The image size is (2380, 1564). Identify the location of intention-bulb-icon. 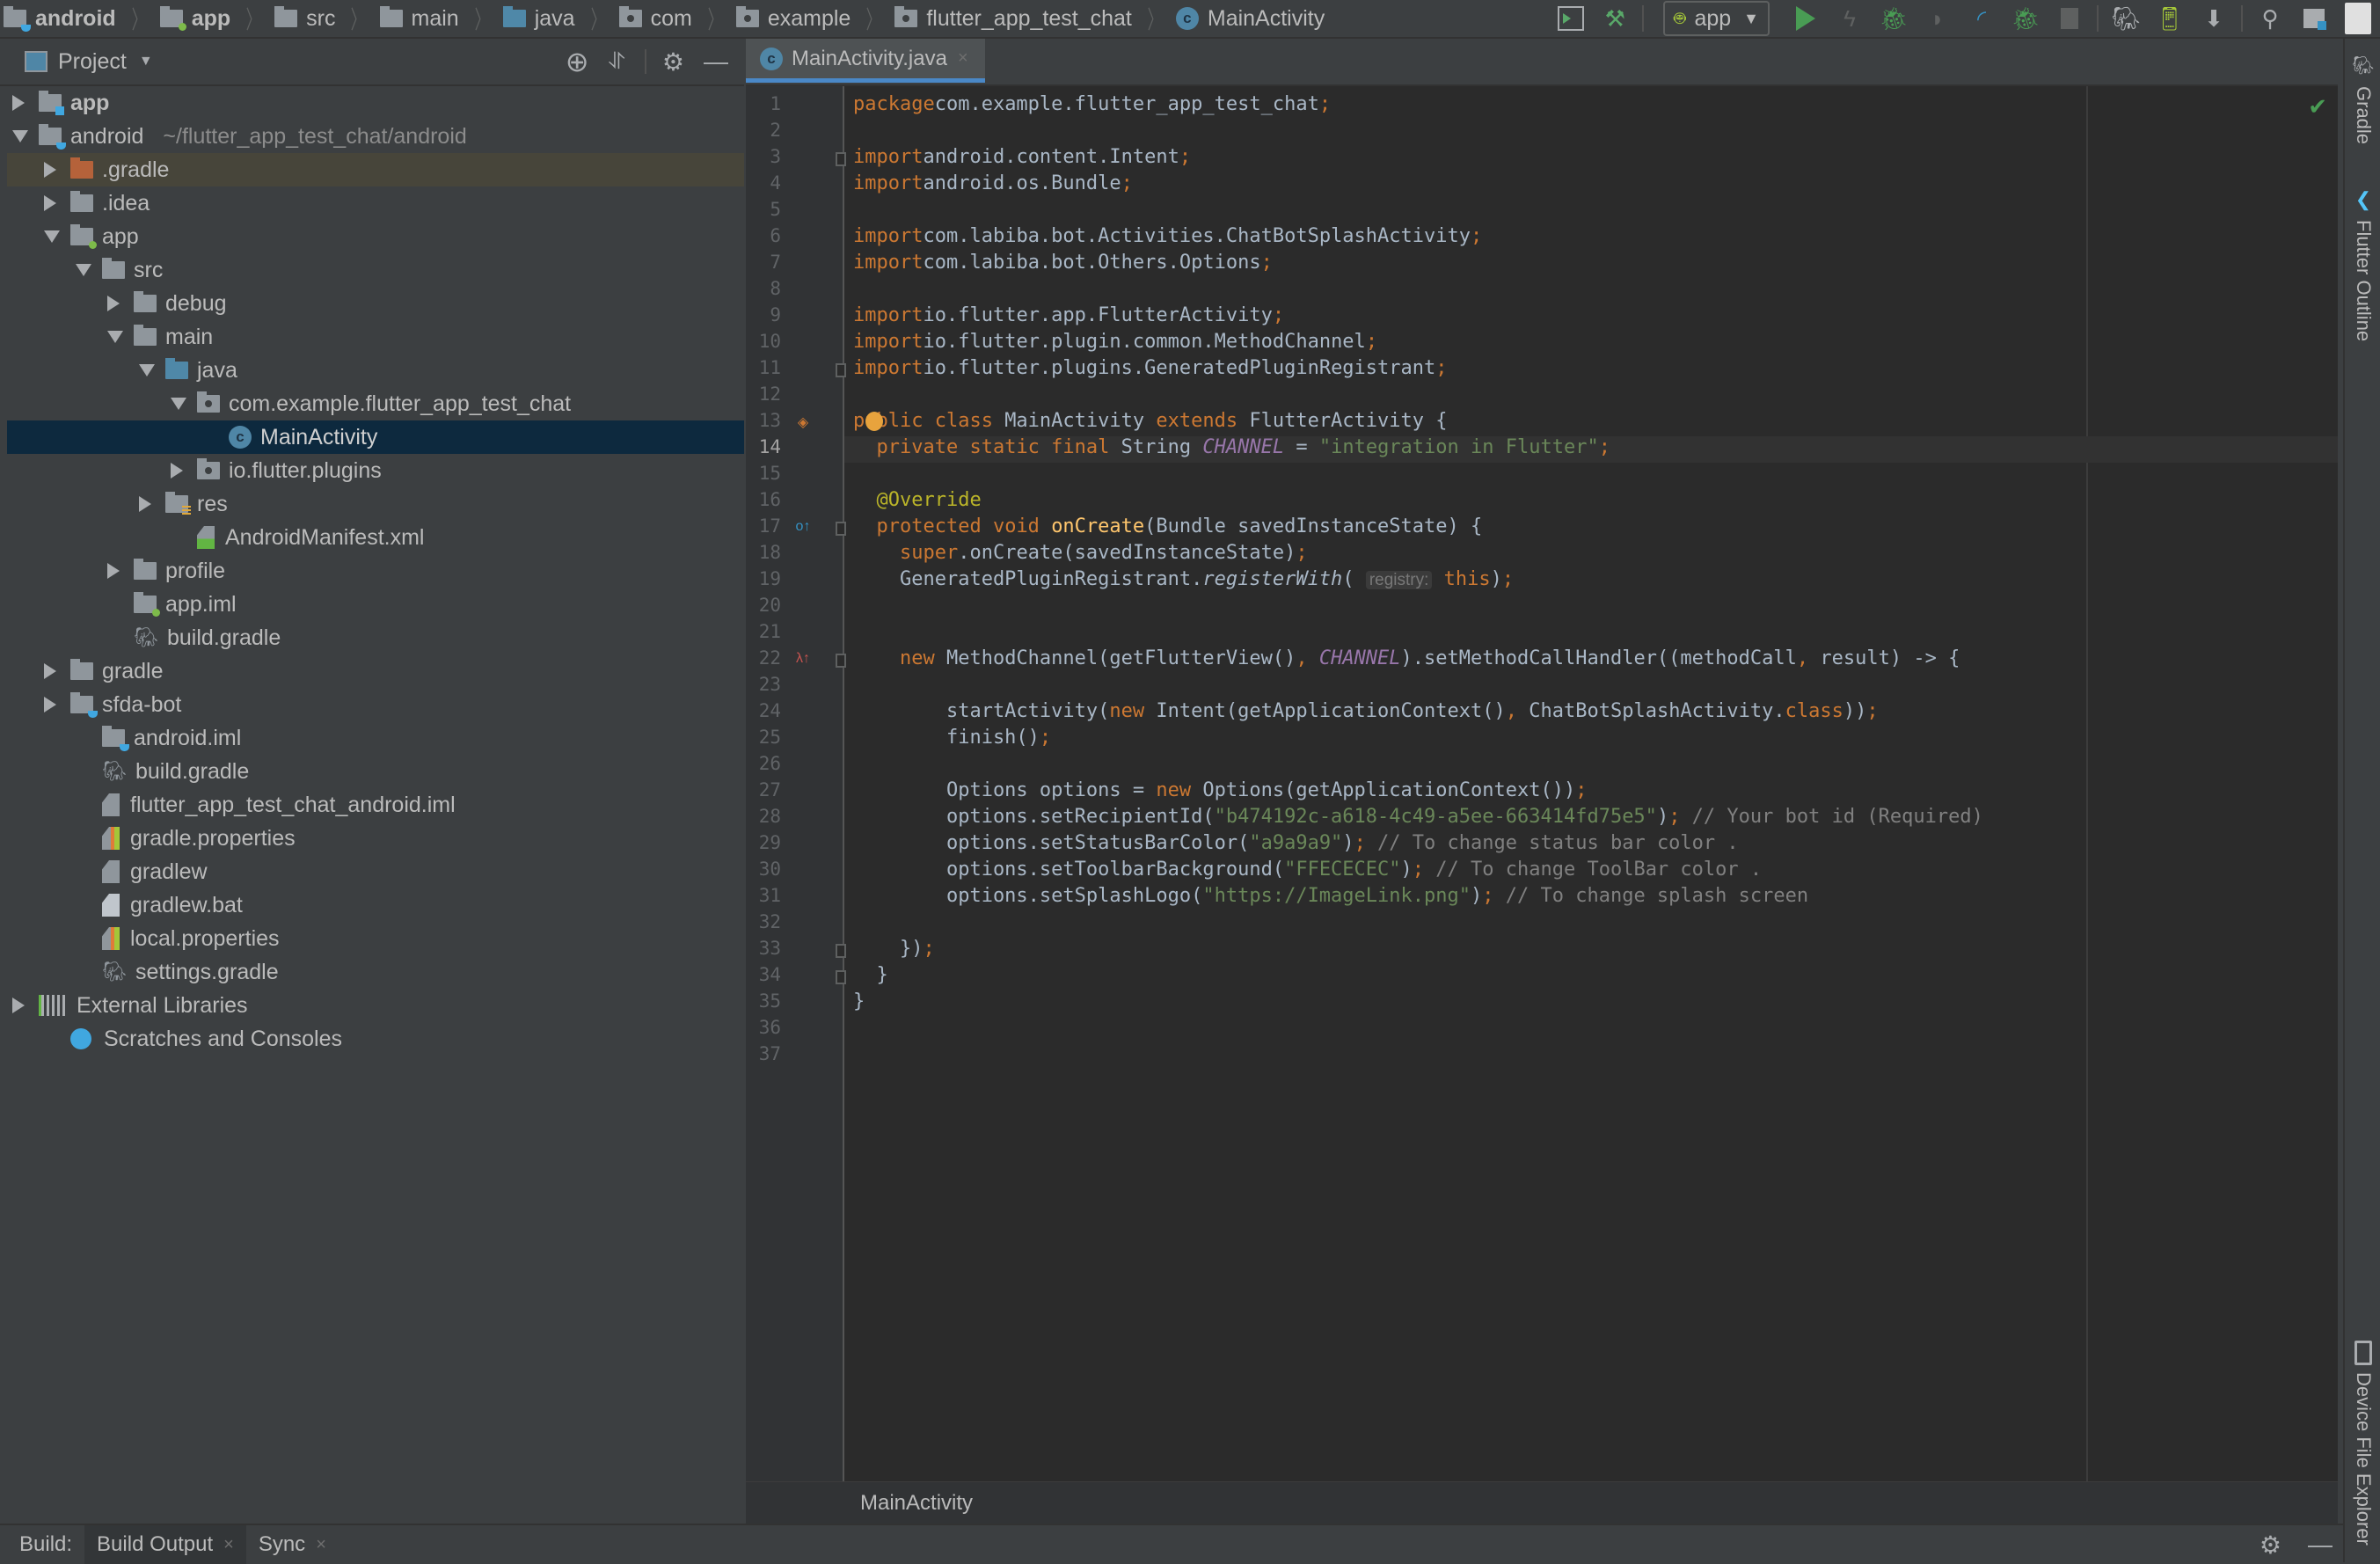
(874, 421).